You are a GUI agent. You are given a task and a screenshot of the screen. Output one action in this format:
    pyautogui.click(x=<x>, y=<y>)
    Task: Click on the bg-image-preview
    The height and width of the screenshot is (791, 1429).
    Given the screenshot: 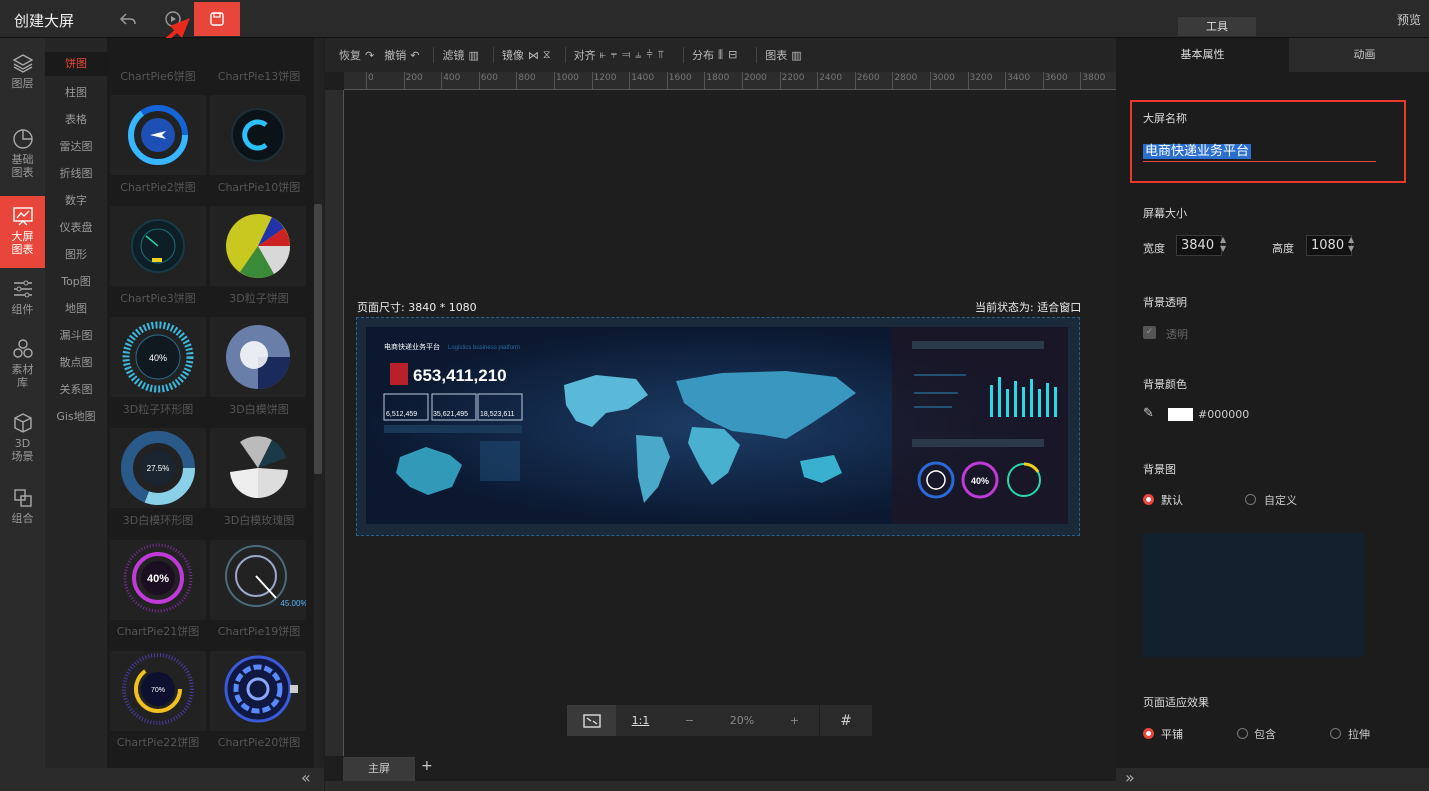 What is the action you would take?
    pyautogui.click(x=1253, y=595)
    